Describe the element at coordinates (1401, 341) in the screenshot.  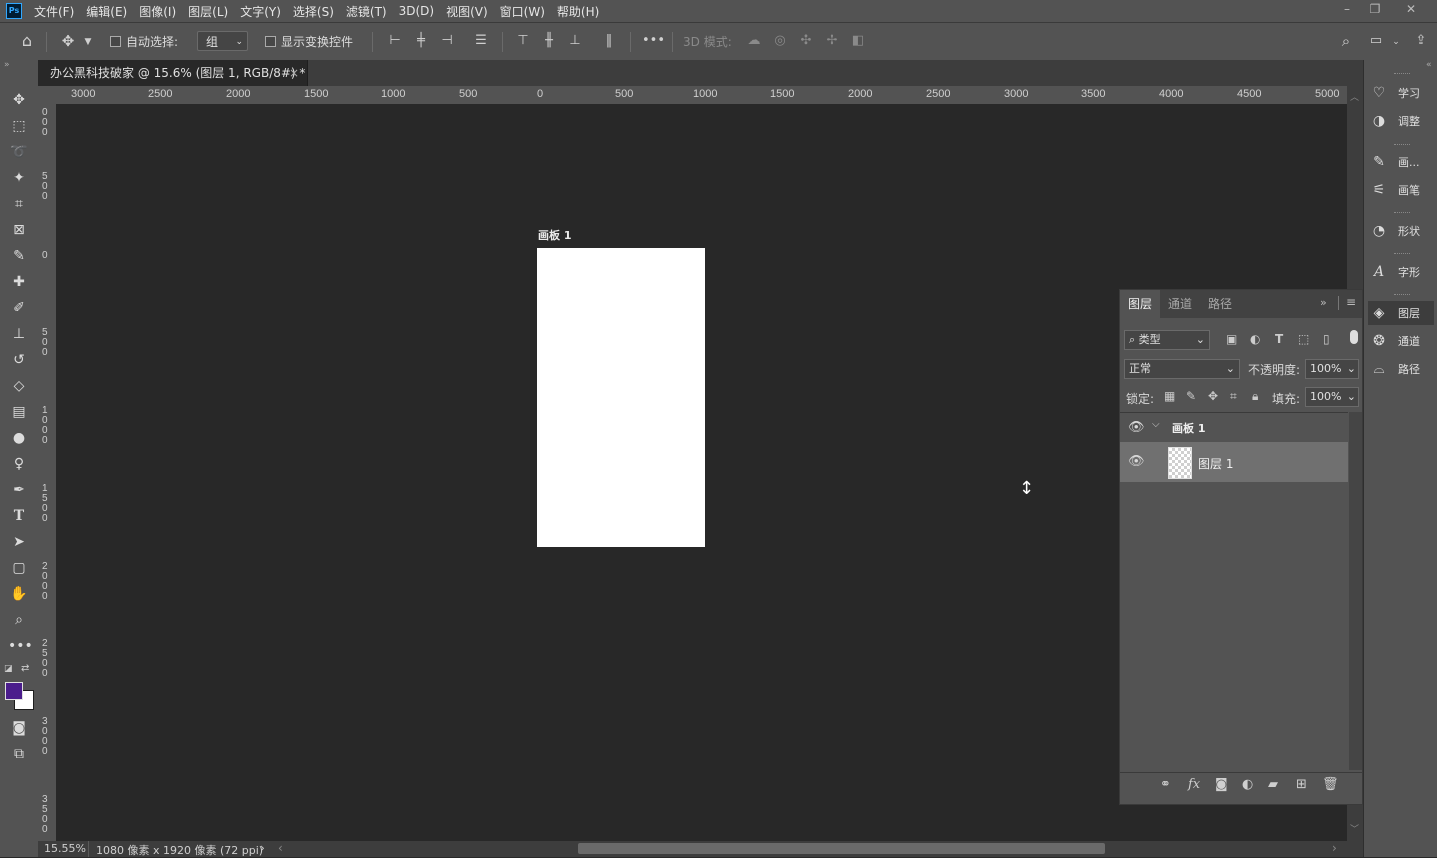
I see `dock-channels: ❂ 通道` at that location.